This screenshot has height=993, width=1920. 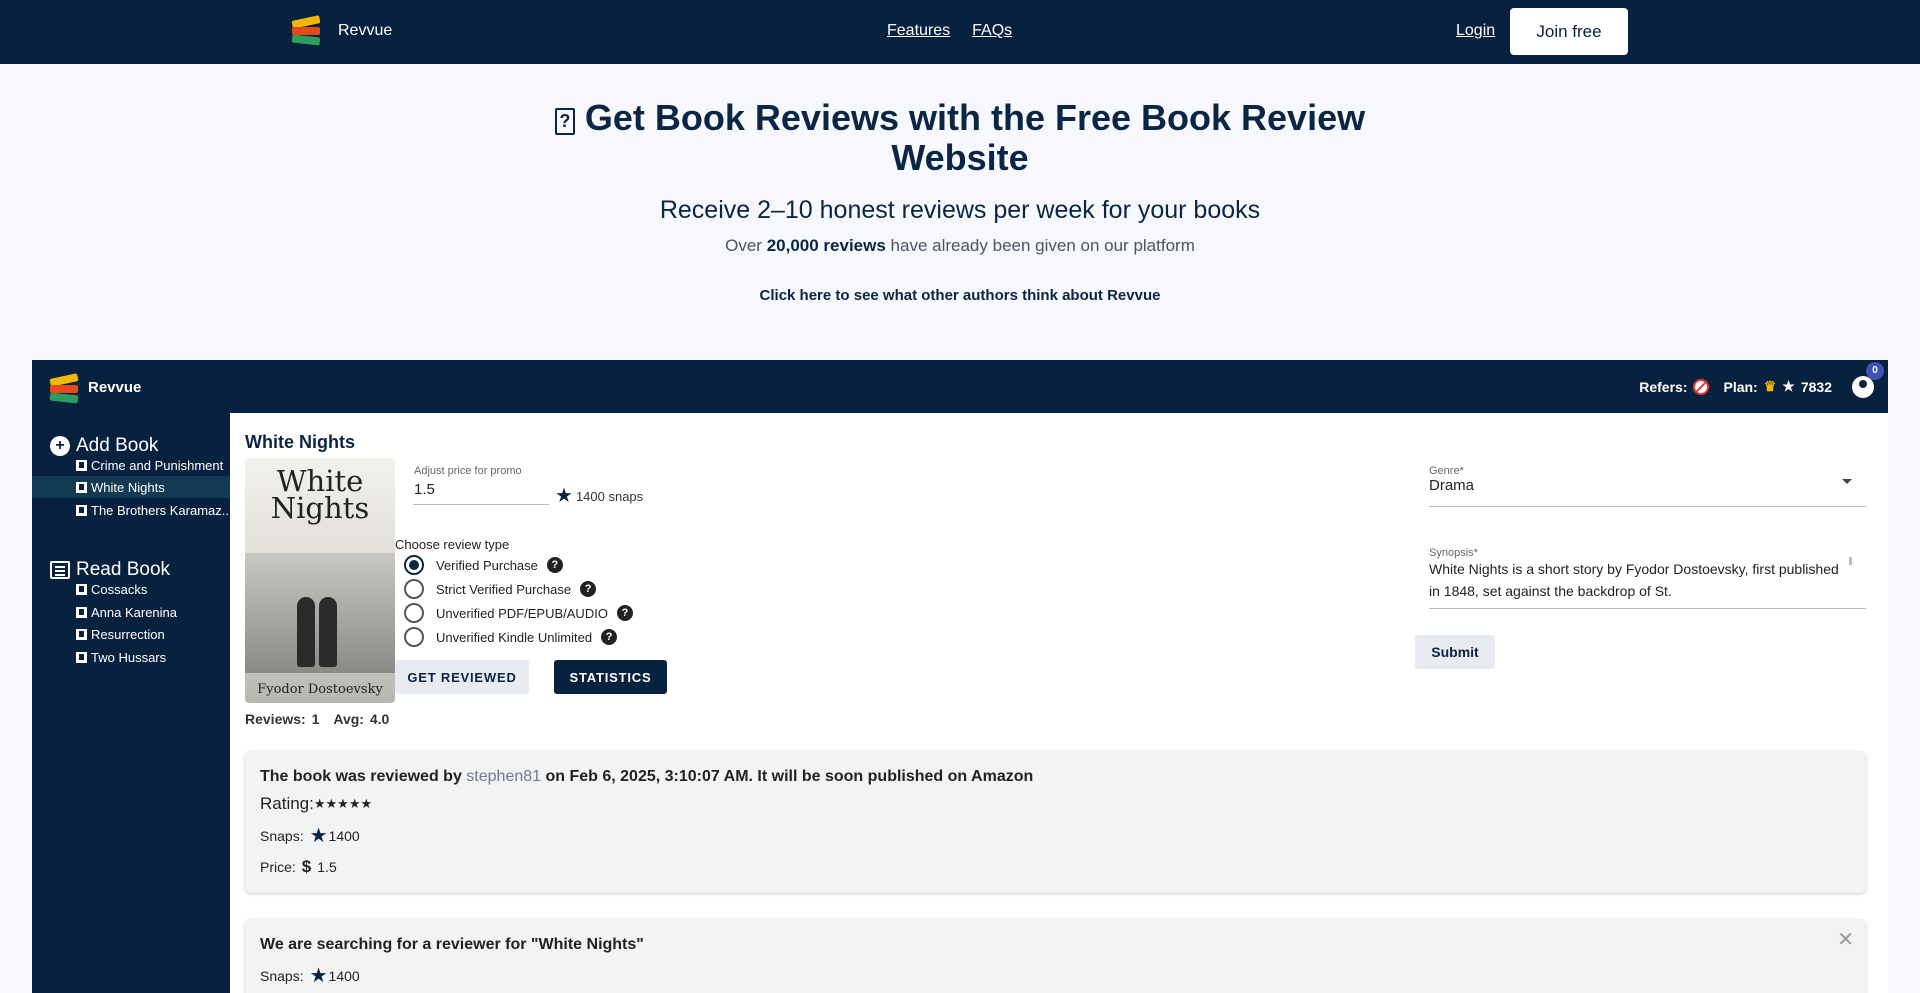 What do you see at coordinates (317, 719) in the screenshot?
I see `review-summary: Reviews: 1 Avg: 4.0` at bounding box center [317, 719].